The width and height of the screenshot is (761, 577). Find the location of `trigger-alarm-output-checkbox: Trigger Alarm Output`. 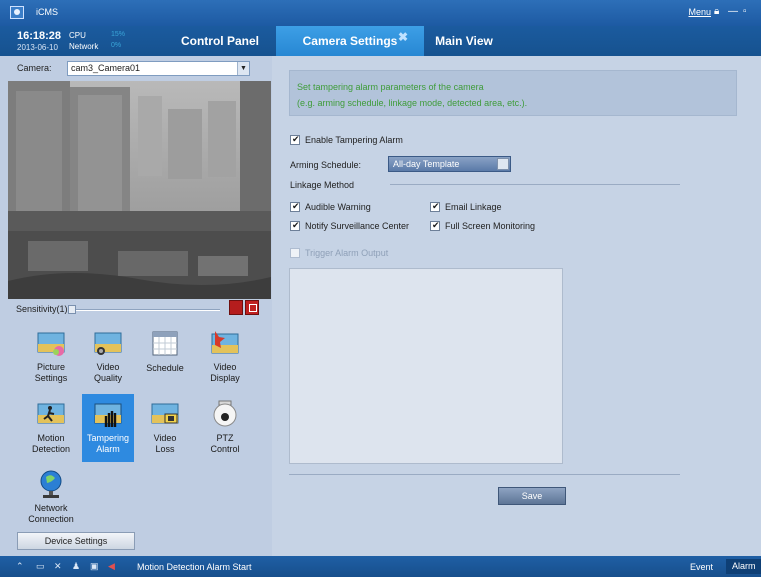

trigger-alarm-output-checkbox: Trigger Alarm Output is located at coordinates (339, 253).